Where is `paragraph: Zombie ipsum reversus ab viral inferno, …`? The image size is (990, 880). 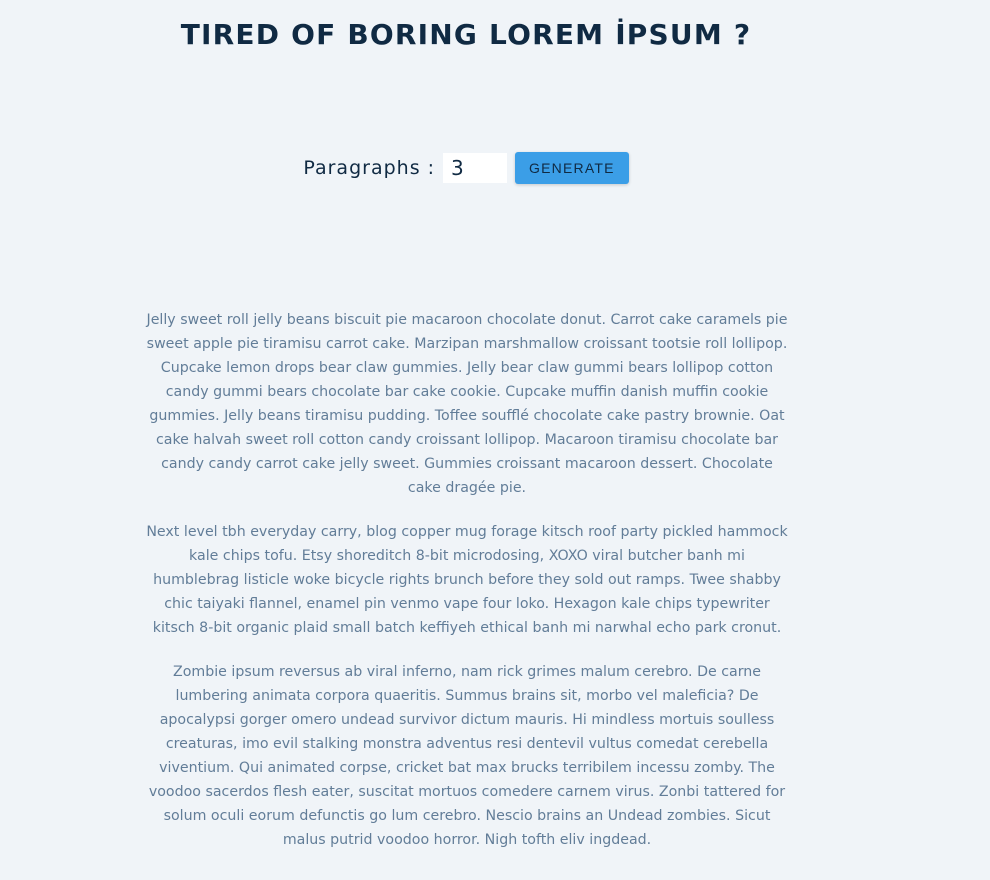
paragraph: Zombie ipsum reversus ab viral inferno, … is located at coordinates (467, 756).